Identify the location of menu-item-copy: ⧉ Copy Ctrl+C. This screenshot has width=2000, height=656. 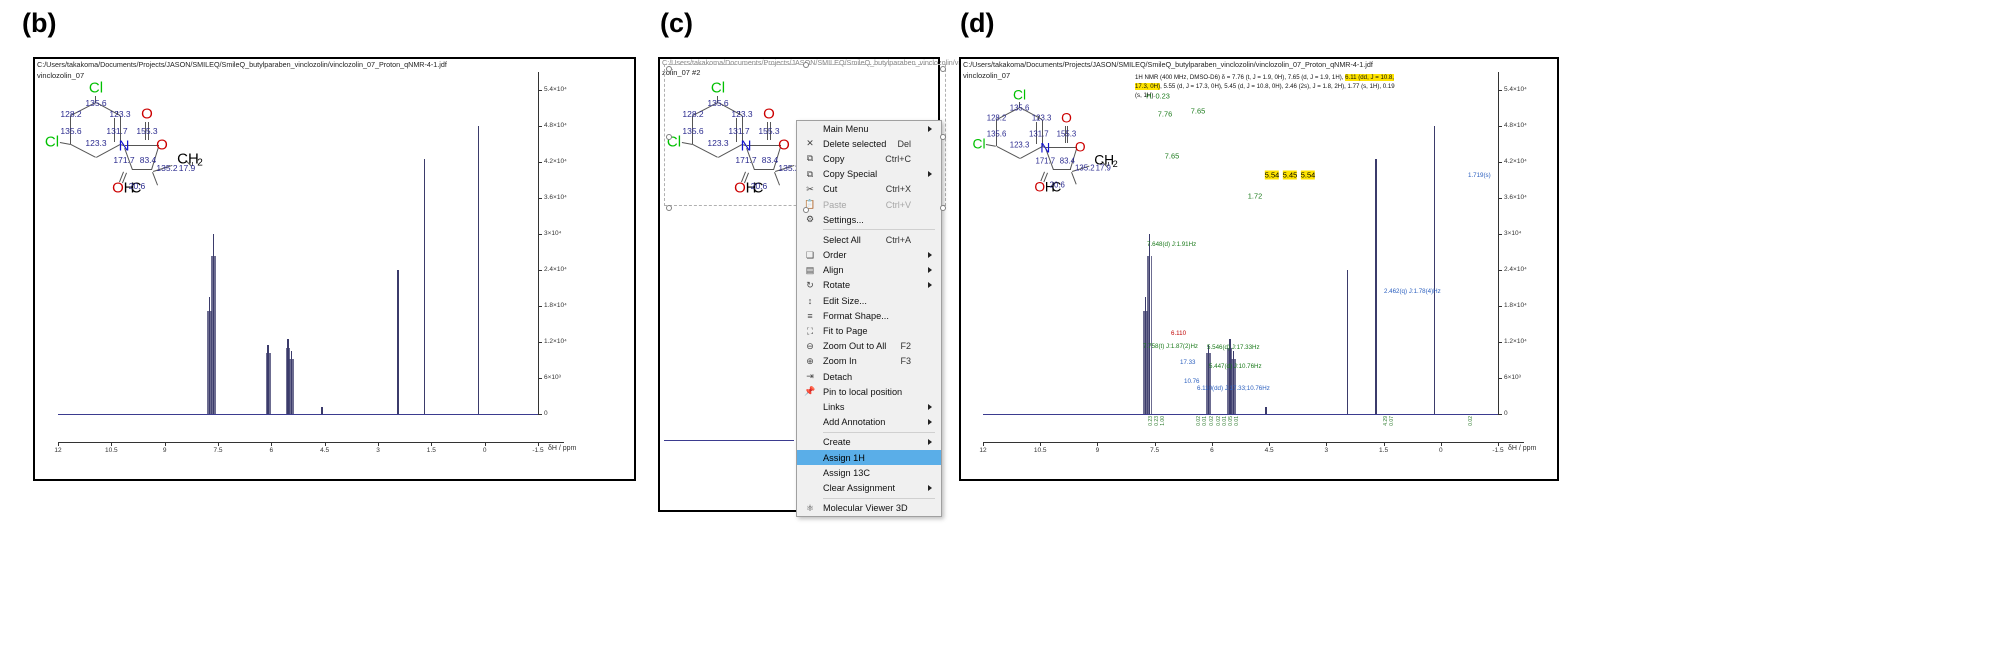
(869, 158).